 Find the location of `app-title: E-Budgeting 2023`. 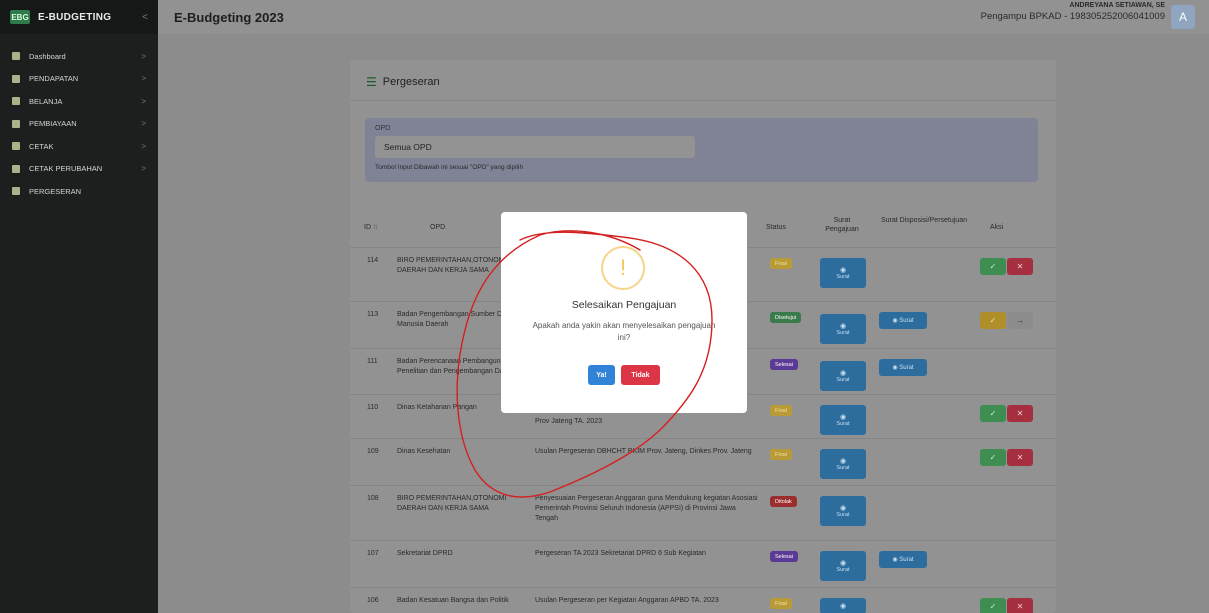

app-title: E-Budgeting 2023 is located at coordinates (229, 17).